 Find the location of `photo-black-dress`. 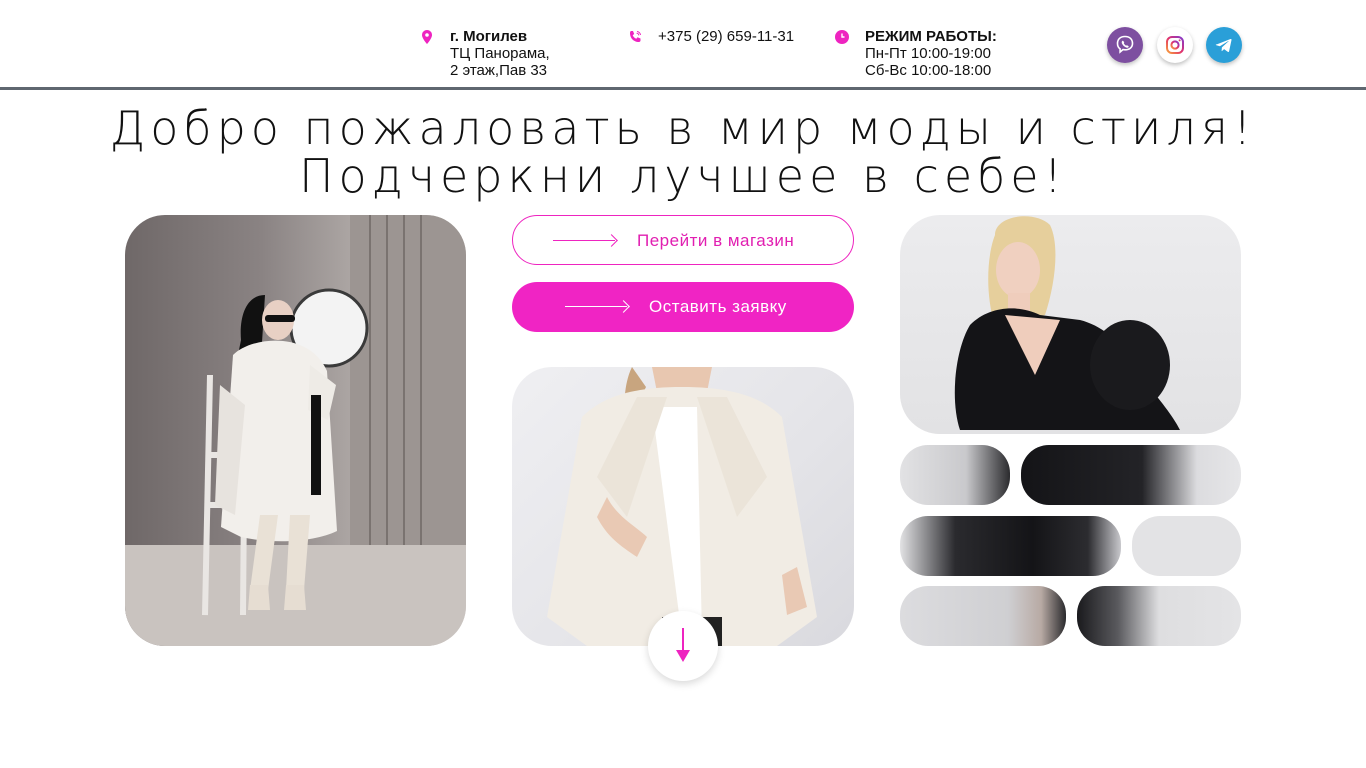

photo-black-dress is located at coordinates (1070, 324).